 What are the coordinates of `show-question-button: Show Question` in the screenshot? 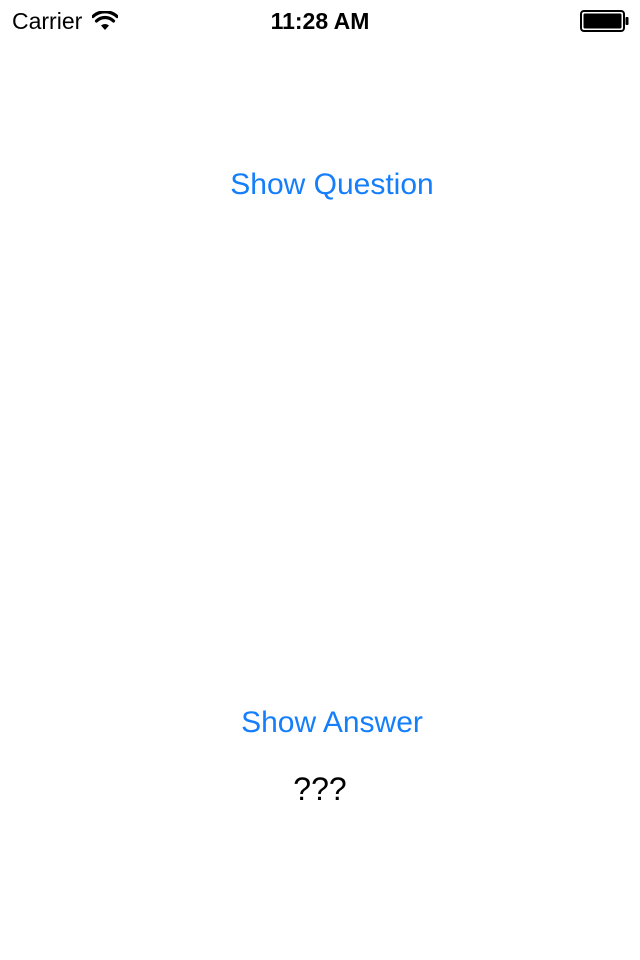 It's located at (326, 185).